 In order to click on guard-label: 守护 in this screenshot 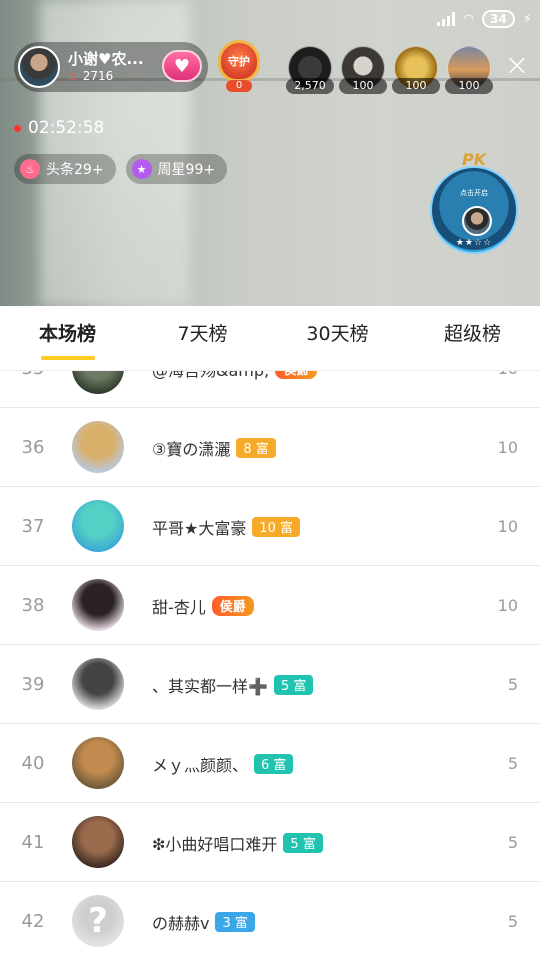, I will do `click(239, 61)`.